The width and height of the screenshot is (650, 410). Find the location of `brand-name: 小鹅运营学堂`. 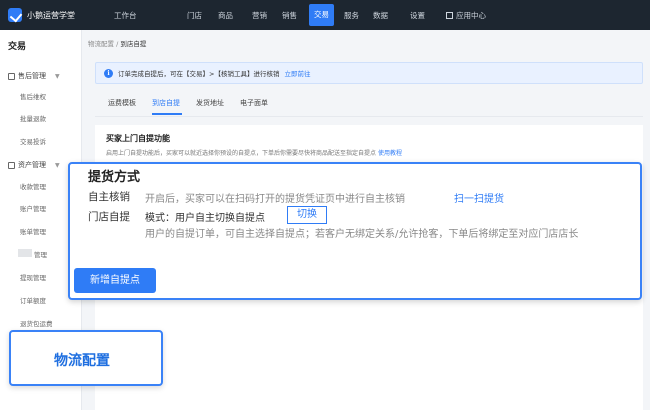

brand-name: 小鹅运营学堂 is located at coordinates (51, 15).